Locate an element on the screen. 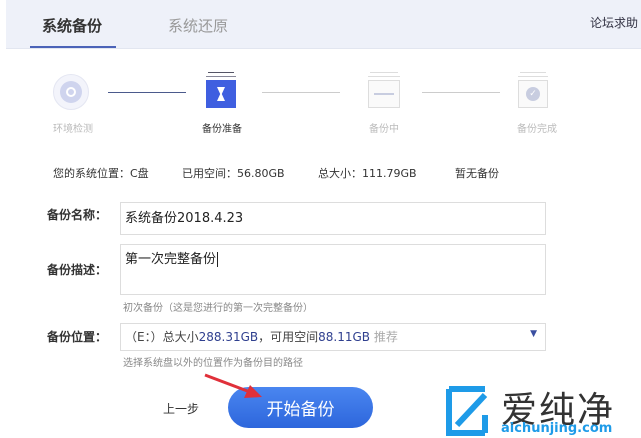 The image size is (641, 438). tab-system-restore: 系统还原 is located at coordinates (198, 25).